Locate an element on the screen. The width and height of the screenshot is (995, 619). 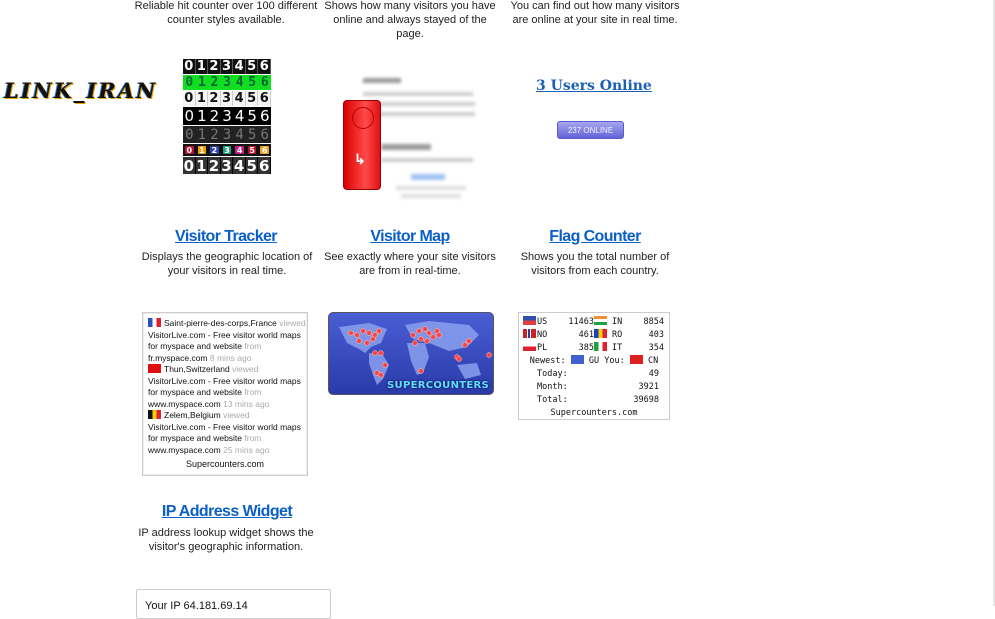
flag-in-icon is located at coordinates (600, 320).